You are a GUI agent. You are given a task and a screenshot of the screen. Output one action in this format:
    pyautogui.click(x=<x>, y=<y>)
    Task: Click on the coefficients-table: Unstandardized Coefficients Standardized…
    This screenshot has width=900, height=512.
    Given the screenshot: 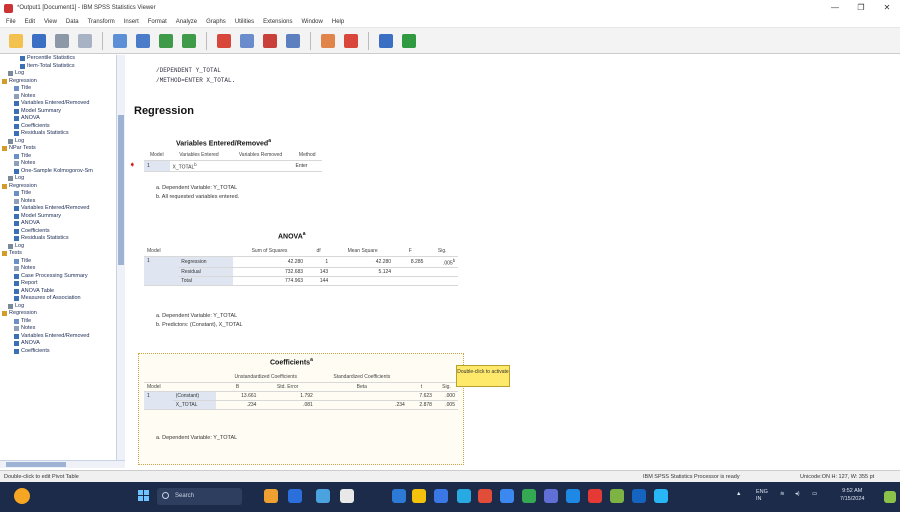 What is the action you would take?
    pyautogui.click(x=301, y=391)
    